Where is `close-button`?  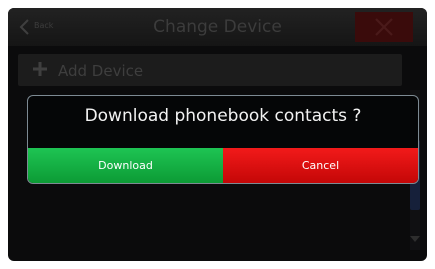 close-button is located at coordinates (384, 27).